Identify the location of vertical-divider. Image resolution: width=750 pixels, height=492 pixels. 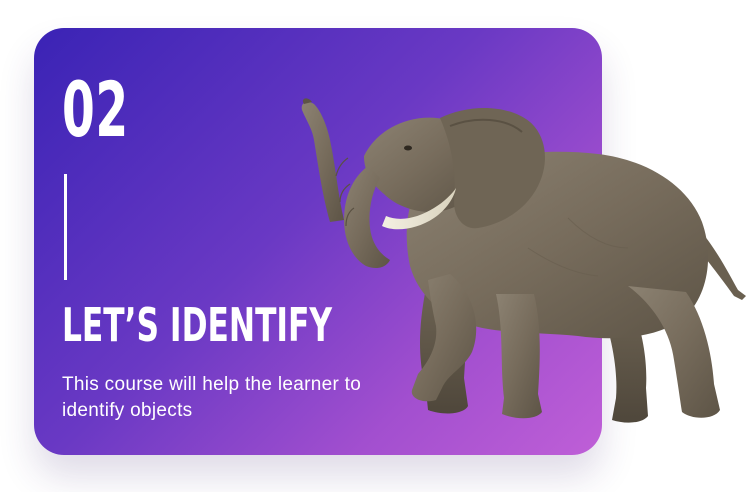
(65, 227).